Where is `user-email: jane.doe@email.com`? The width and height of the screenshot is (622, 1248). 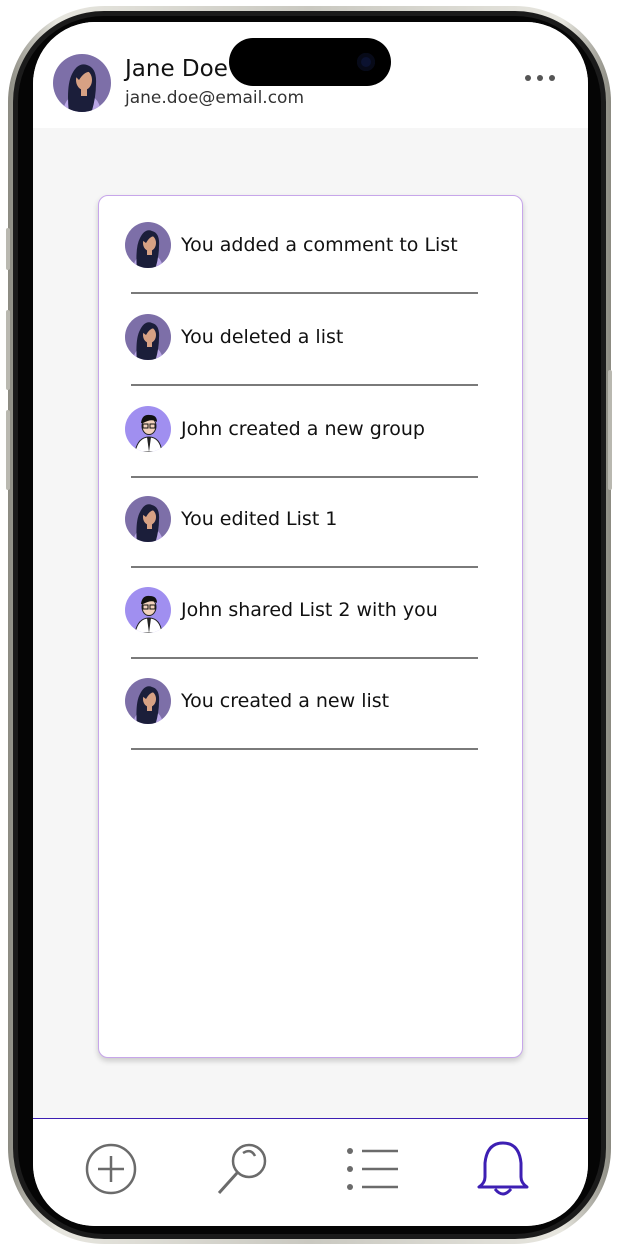
user-email: jane.doe@email.com is located at coordinates (215, 98).